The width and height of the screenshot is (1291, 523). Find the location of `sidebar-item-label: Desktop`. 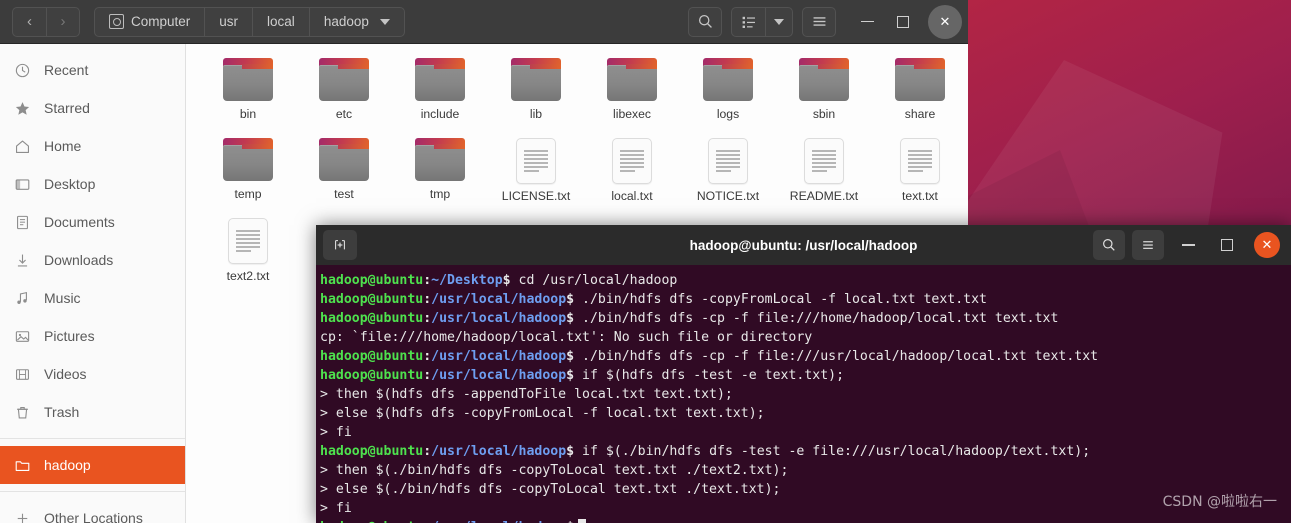

sidebar-item-label: Desktop is located at coordinates (70, 184).